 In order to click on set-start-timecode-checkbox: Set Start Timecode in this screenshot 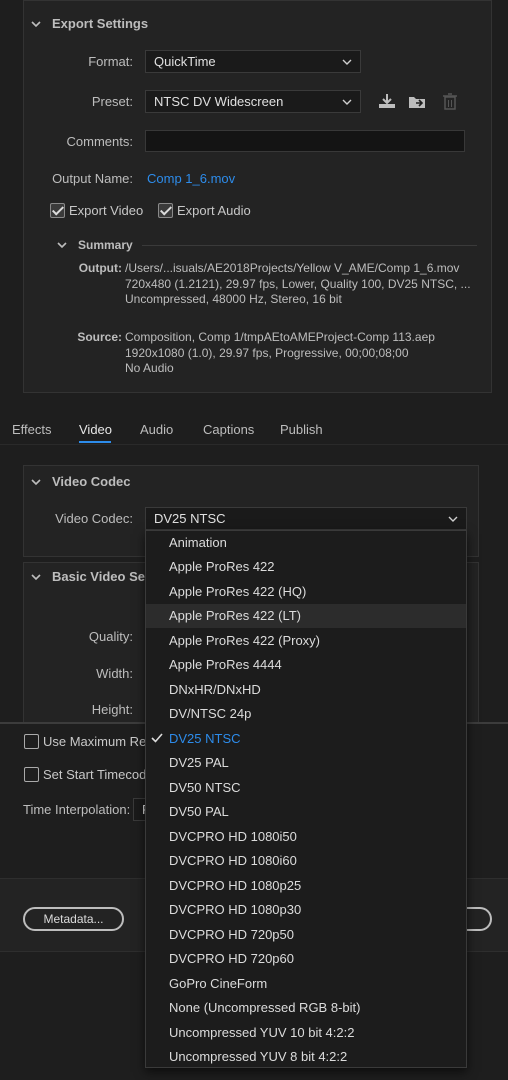, I will do `click(89, 774)`.